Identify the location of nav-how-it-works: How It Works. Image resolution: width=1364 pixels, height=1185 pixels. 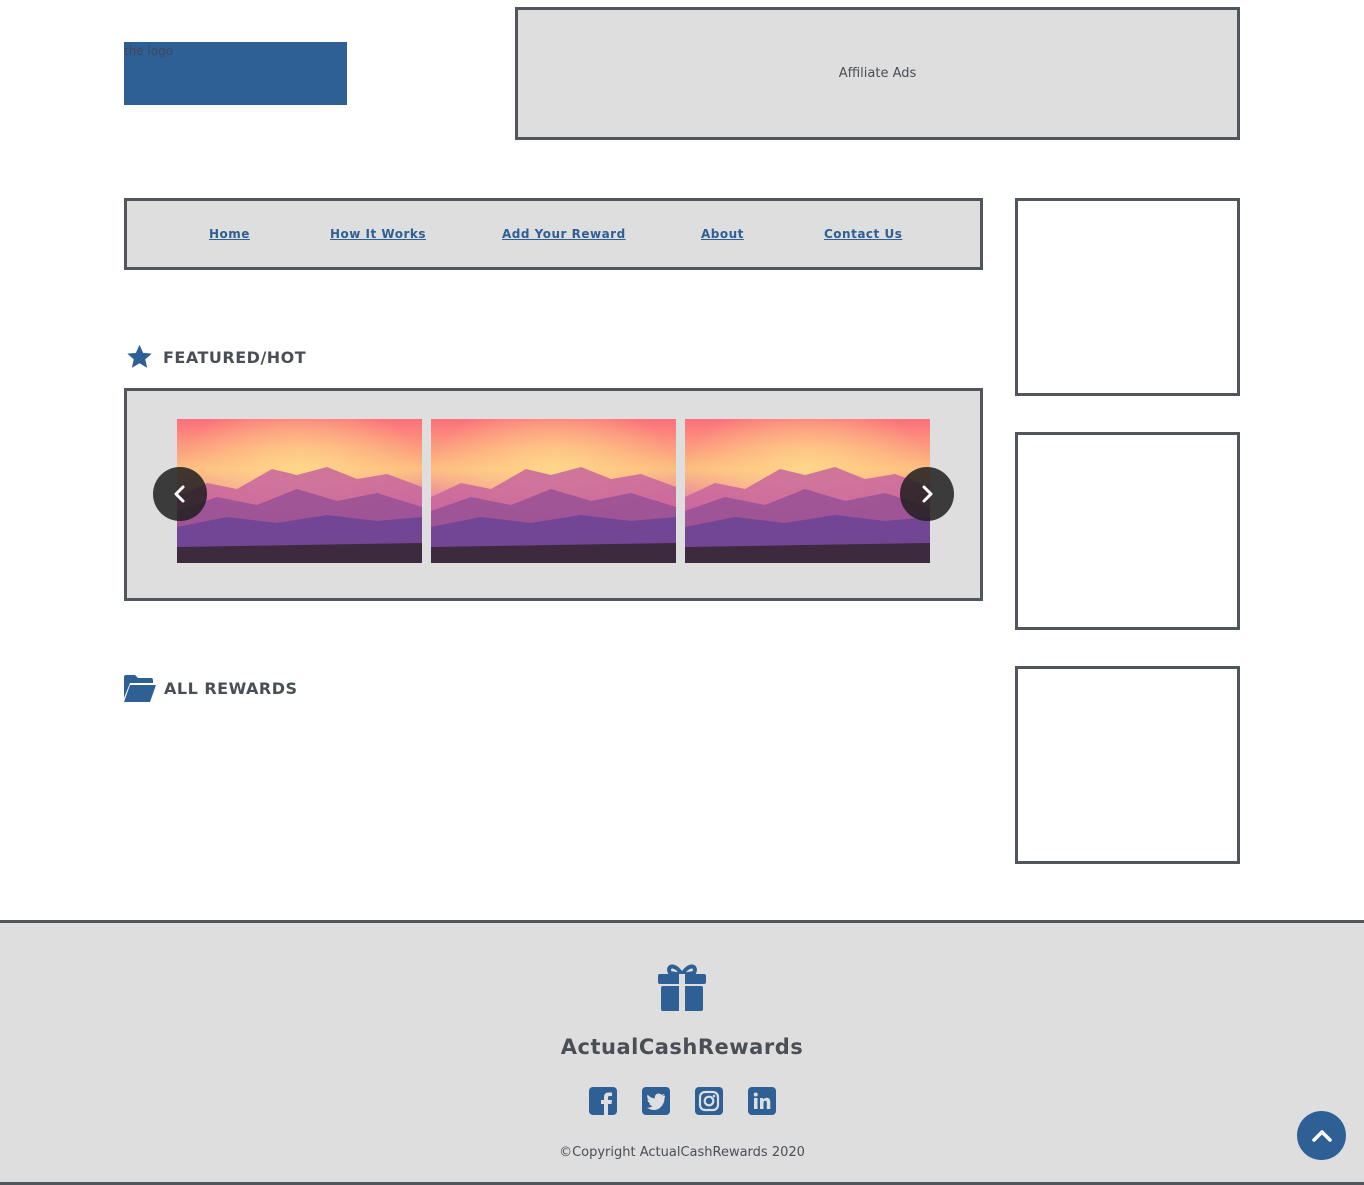
(378, 234).